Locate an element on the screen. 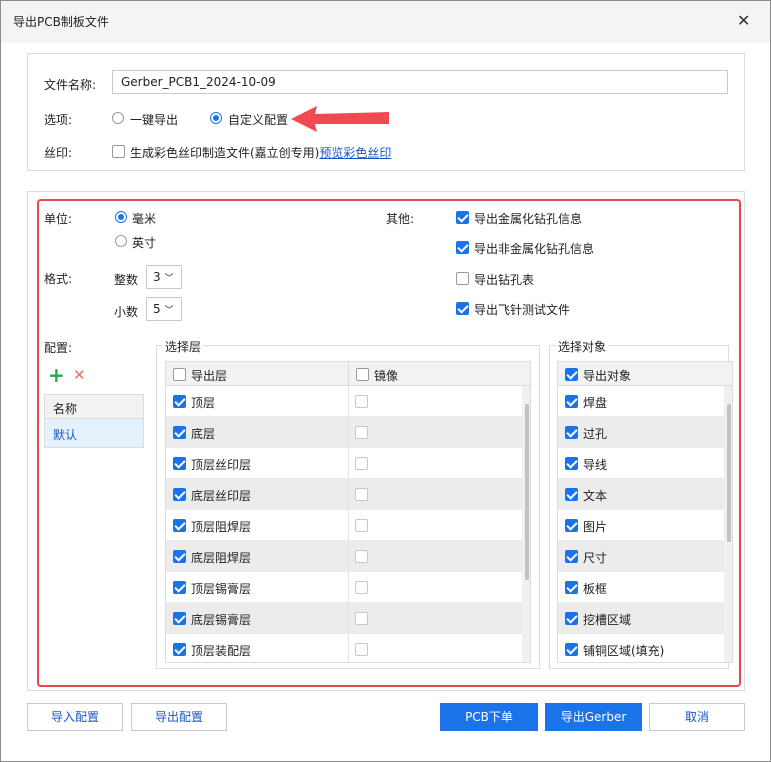 This screenshot has height=762, width=771. col-mirror: 镜像 is located at coordinates (386, 376).